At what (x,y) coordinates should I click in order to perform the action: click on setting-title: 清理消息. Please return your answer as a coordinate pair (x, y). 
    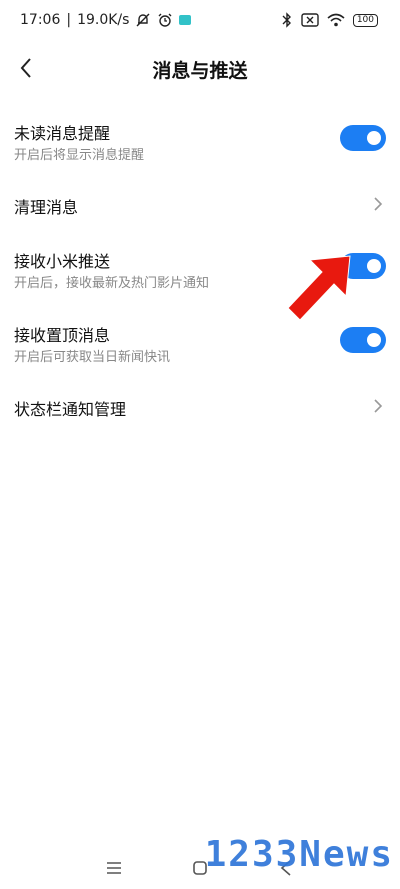
    Looking at the image, I should click on (46, 207).